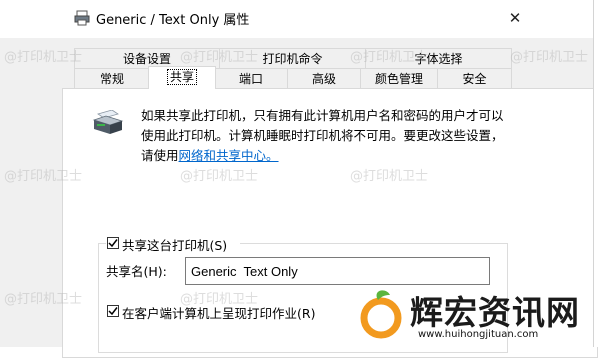  I want to click on window-title: Generic / Text Only 属性, so click(173, 20).